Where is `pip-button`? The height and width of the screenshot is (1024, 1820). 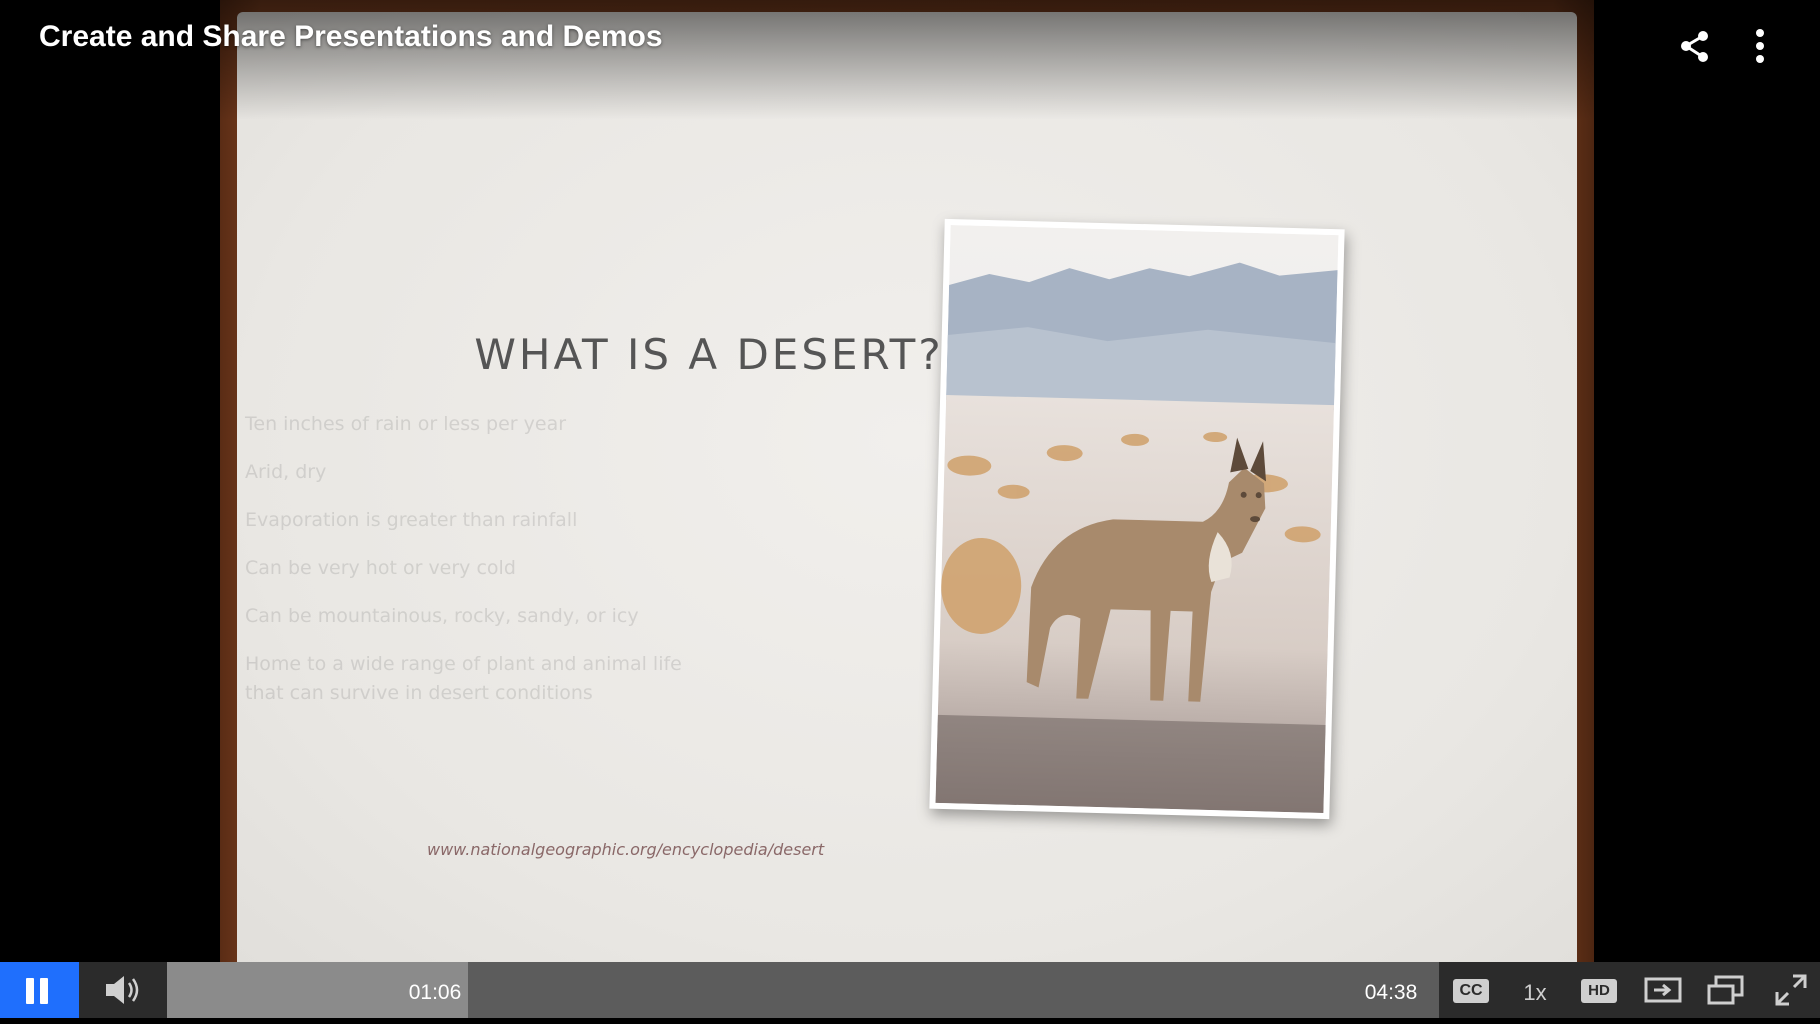 pip-button is located at coordinates (1726, 990).